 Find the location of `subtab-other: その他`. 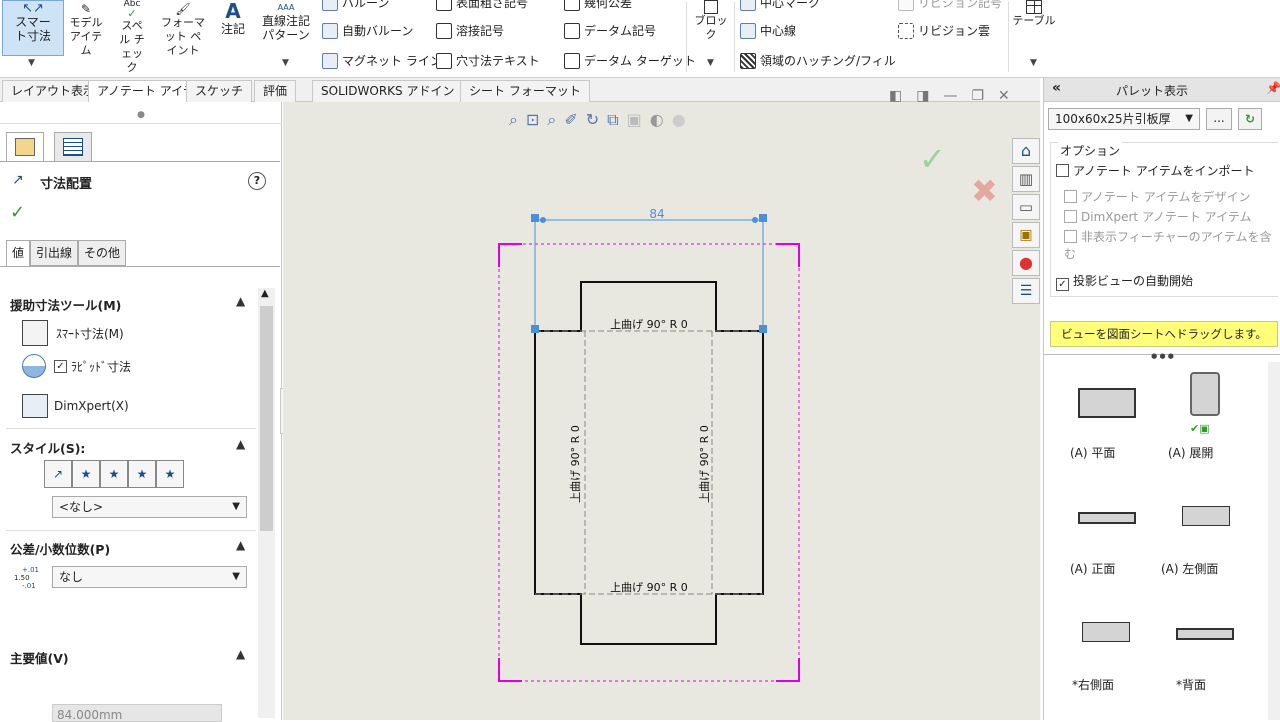

subtab-other: その他 is located at coordinates (102, 253).